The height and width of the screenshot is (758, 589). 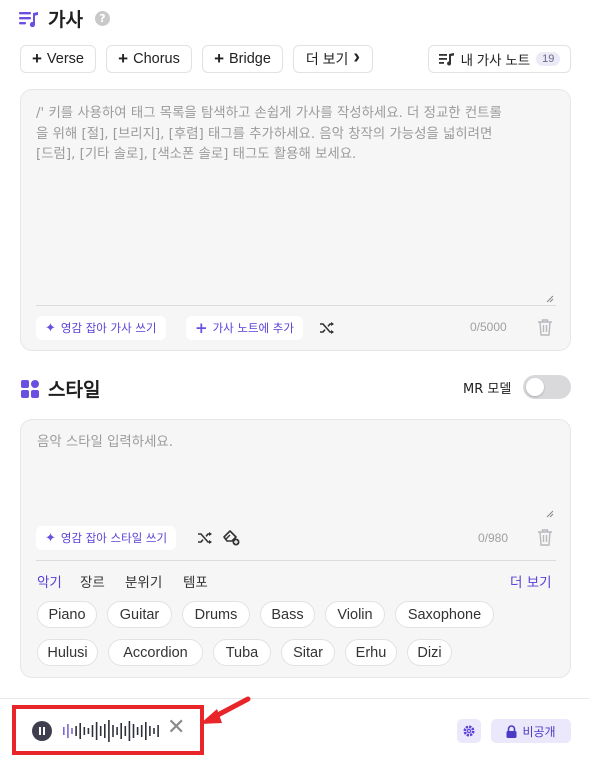 I want to click on lyrics-divider, so click(x=296, y=305).